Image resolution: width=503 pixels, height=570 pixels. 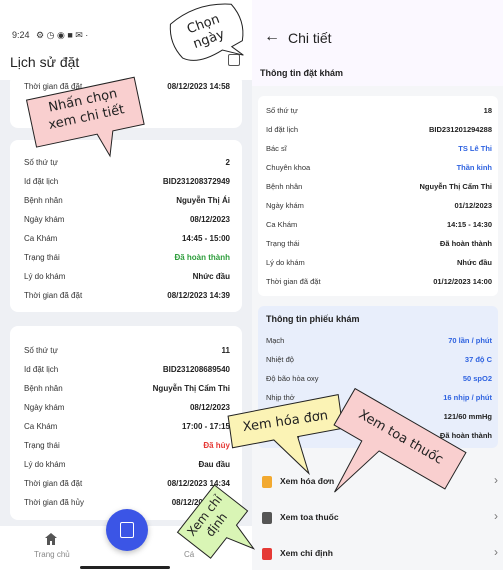 What do you see at coordinates (127, 351) in the screenshot?
I see `detail-row: Số thứ tự 11` at bounding box center [127, 351].